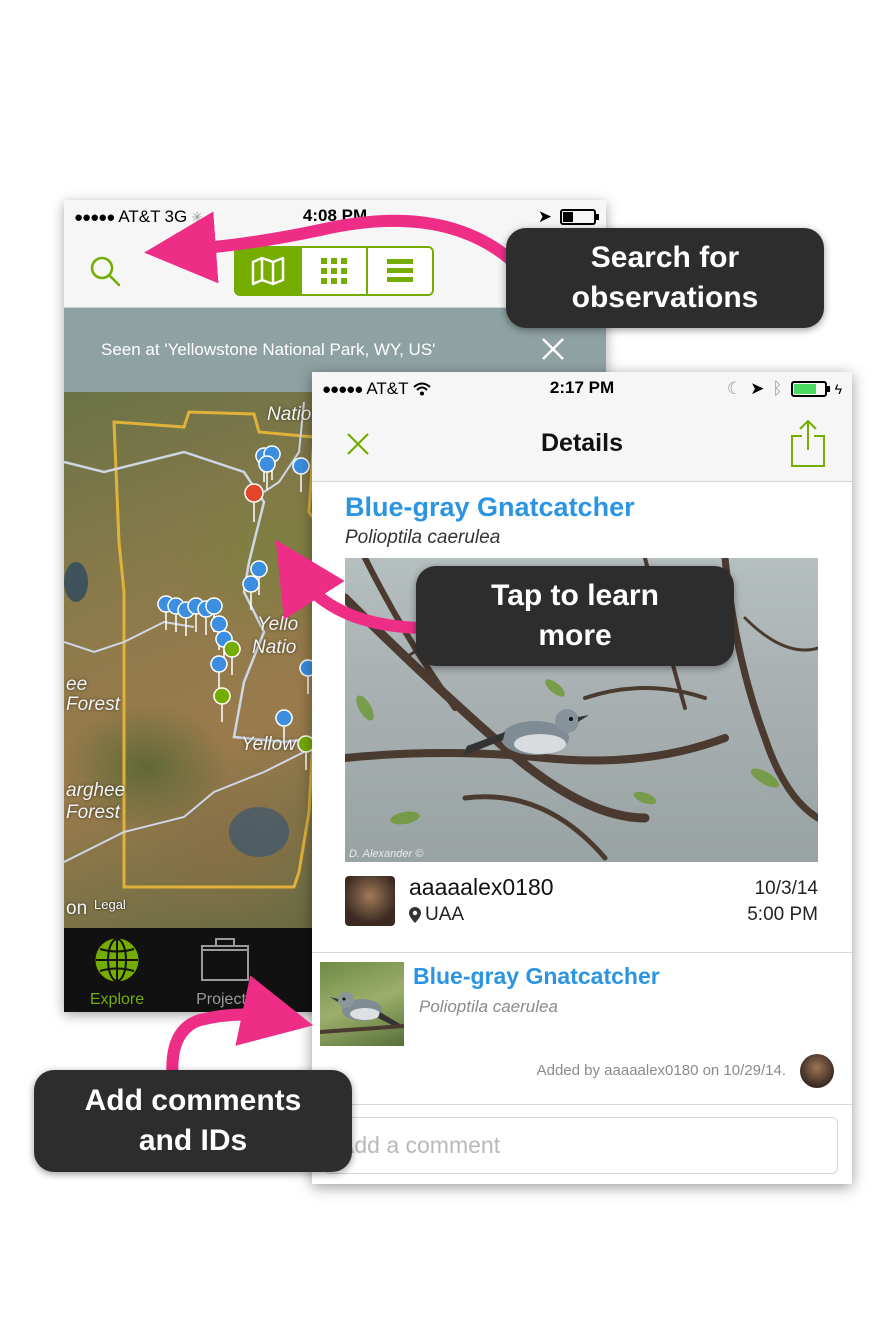 The image size is (888, 1333). I want to click on bird-thumbnail-illustration, so click(362, 1013).